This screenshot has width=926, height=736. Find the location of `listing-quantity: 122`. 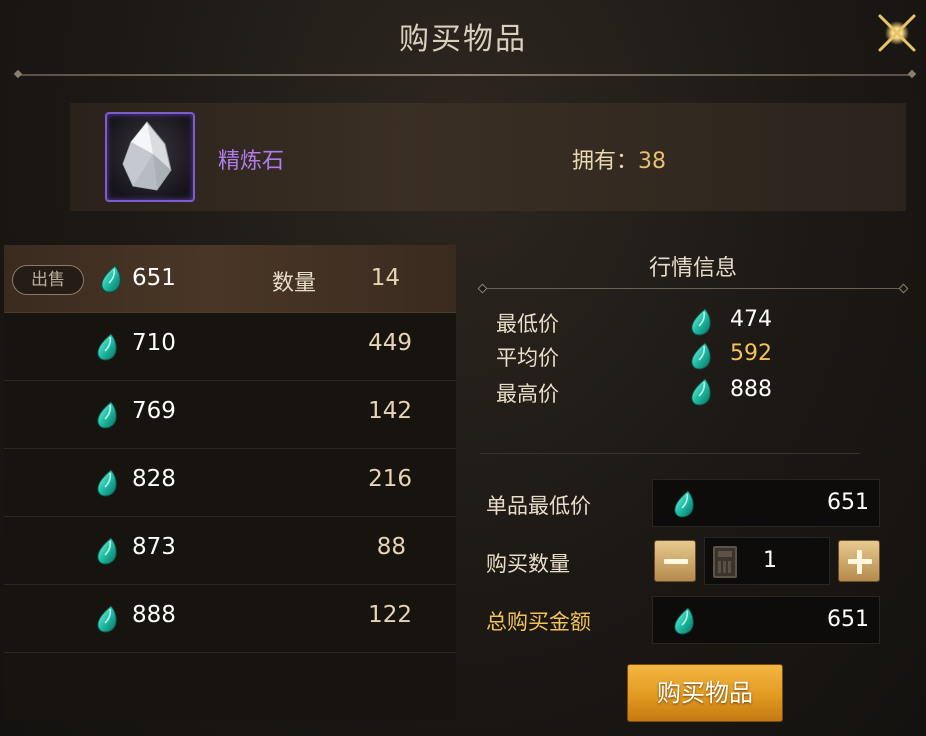

listing-quantity: 122 is located at coordinates (390, 615).